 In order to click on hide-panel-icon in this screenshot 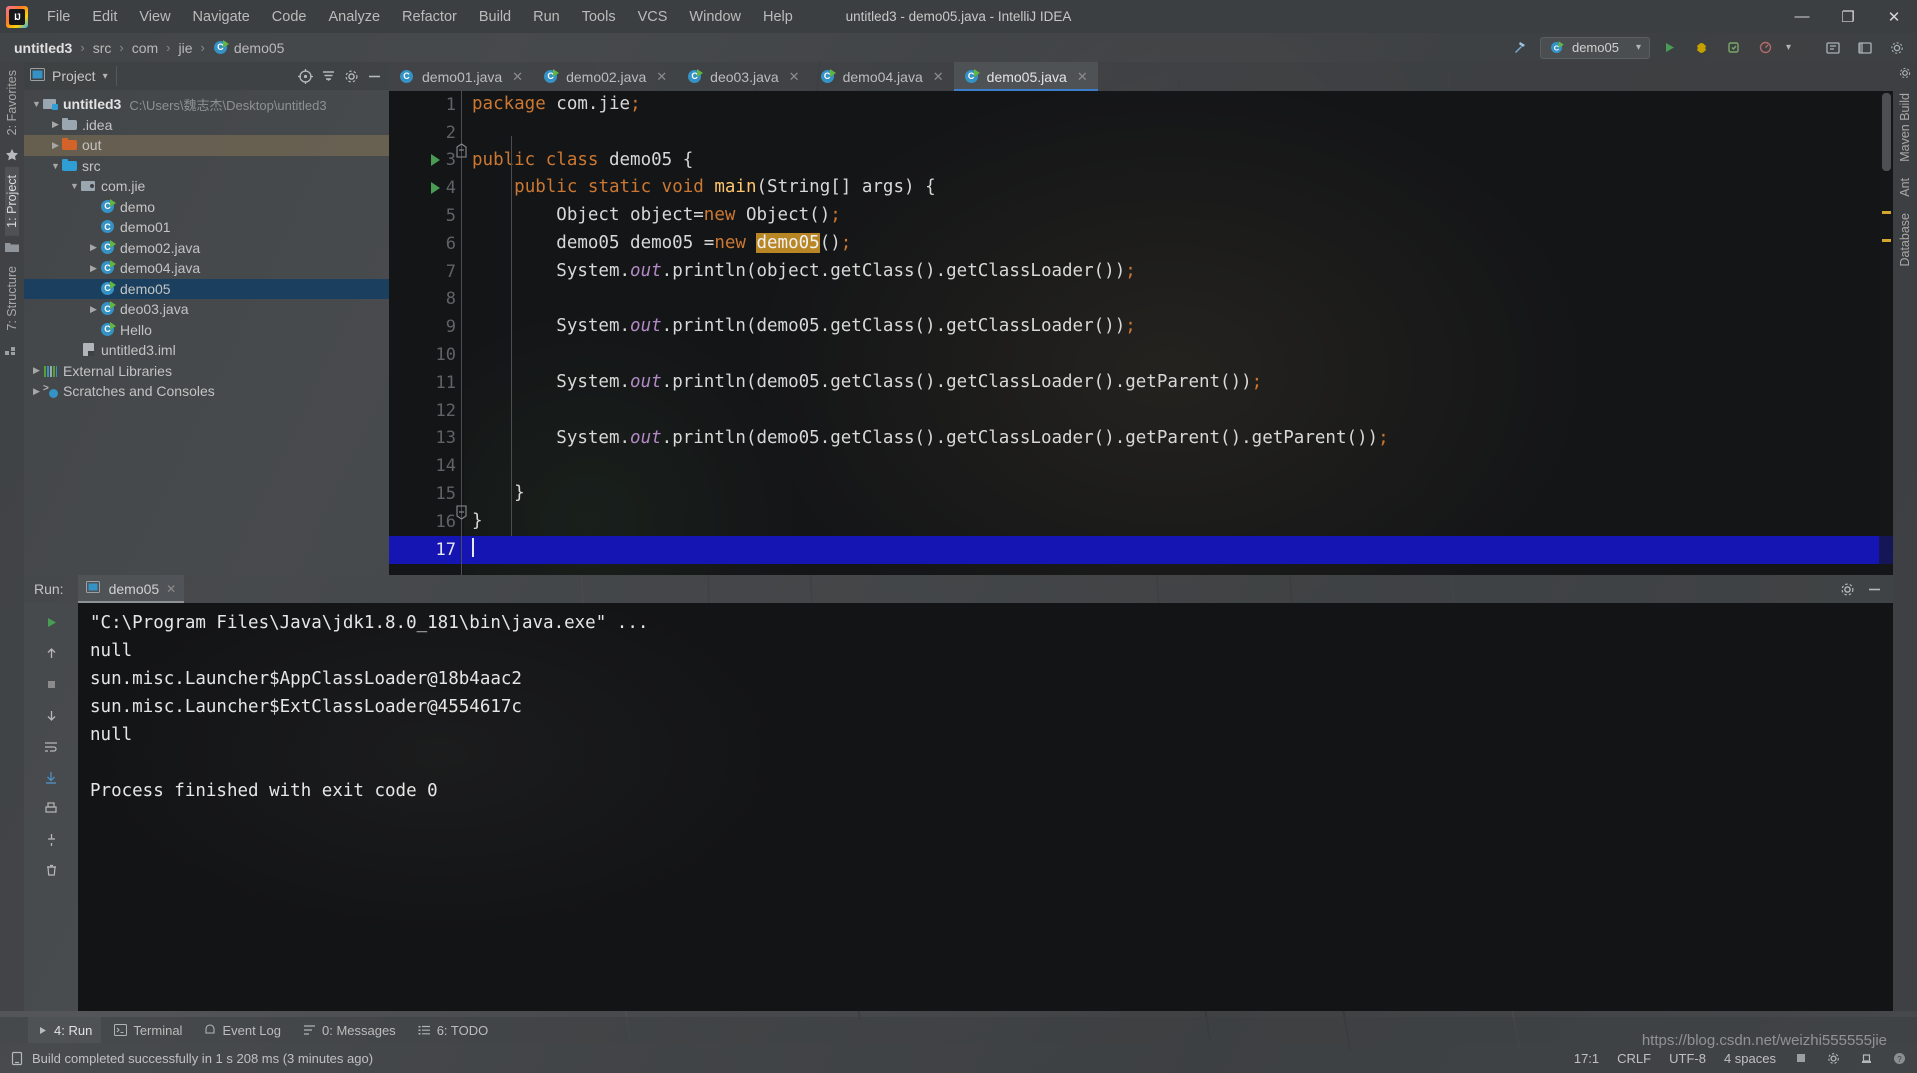, I will do `click(374, 76)`.